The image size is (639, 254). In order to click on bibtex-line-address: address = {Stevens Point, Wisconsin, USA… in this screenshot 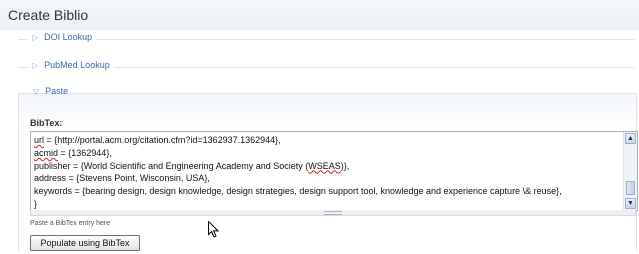, I will do `click(122, 178)`.